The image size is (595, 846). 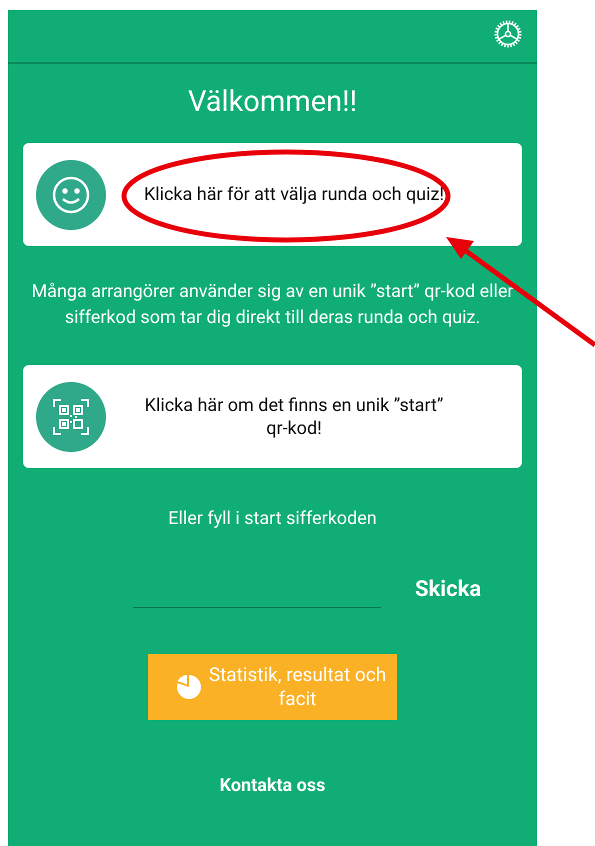 What do you see at coordinates (273, 102) in the screenshot?
I see `welcome-title: Välkommen!!` at bounding box center [273, 102].